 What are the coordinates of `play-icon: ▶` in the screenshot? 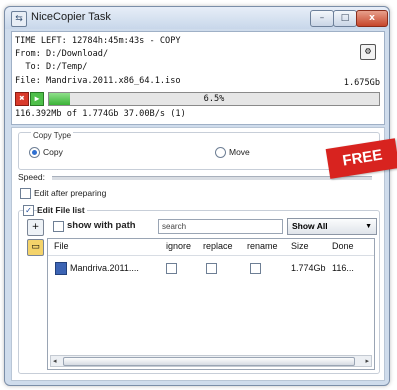 It's located at (37, 99).